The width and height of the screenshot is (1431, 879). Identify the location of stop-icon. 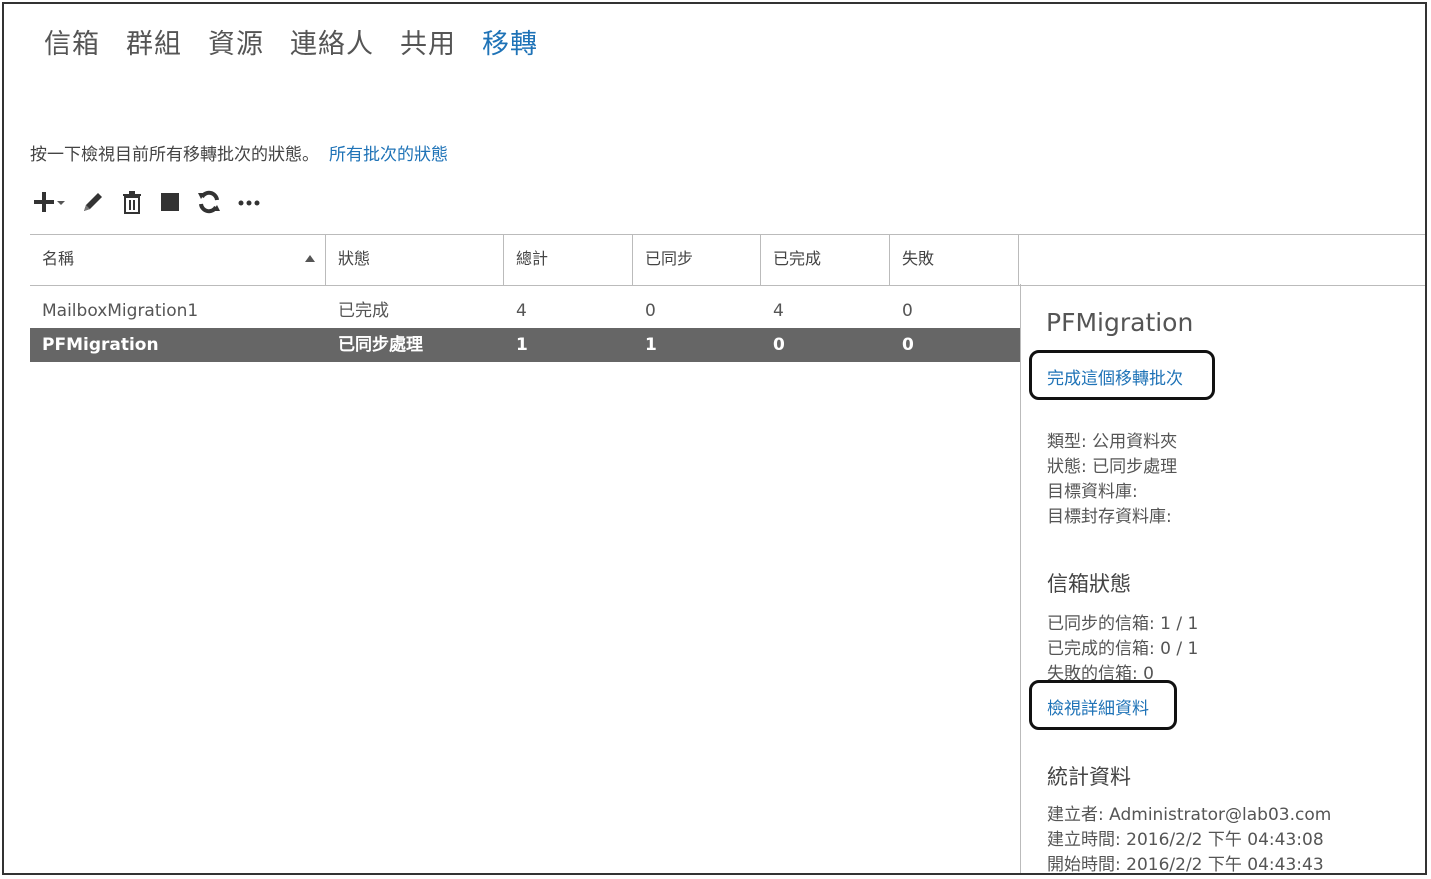
(170, 202).